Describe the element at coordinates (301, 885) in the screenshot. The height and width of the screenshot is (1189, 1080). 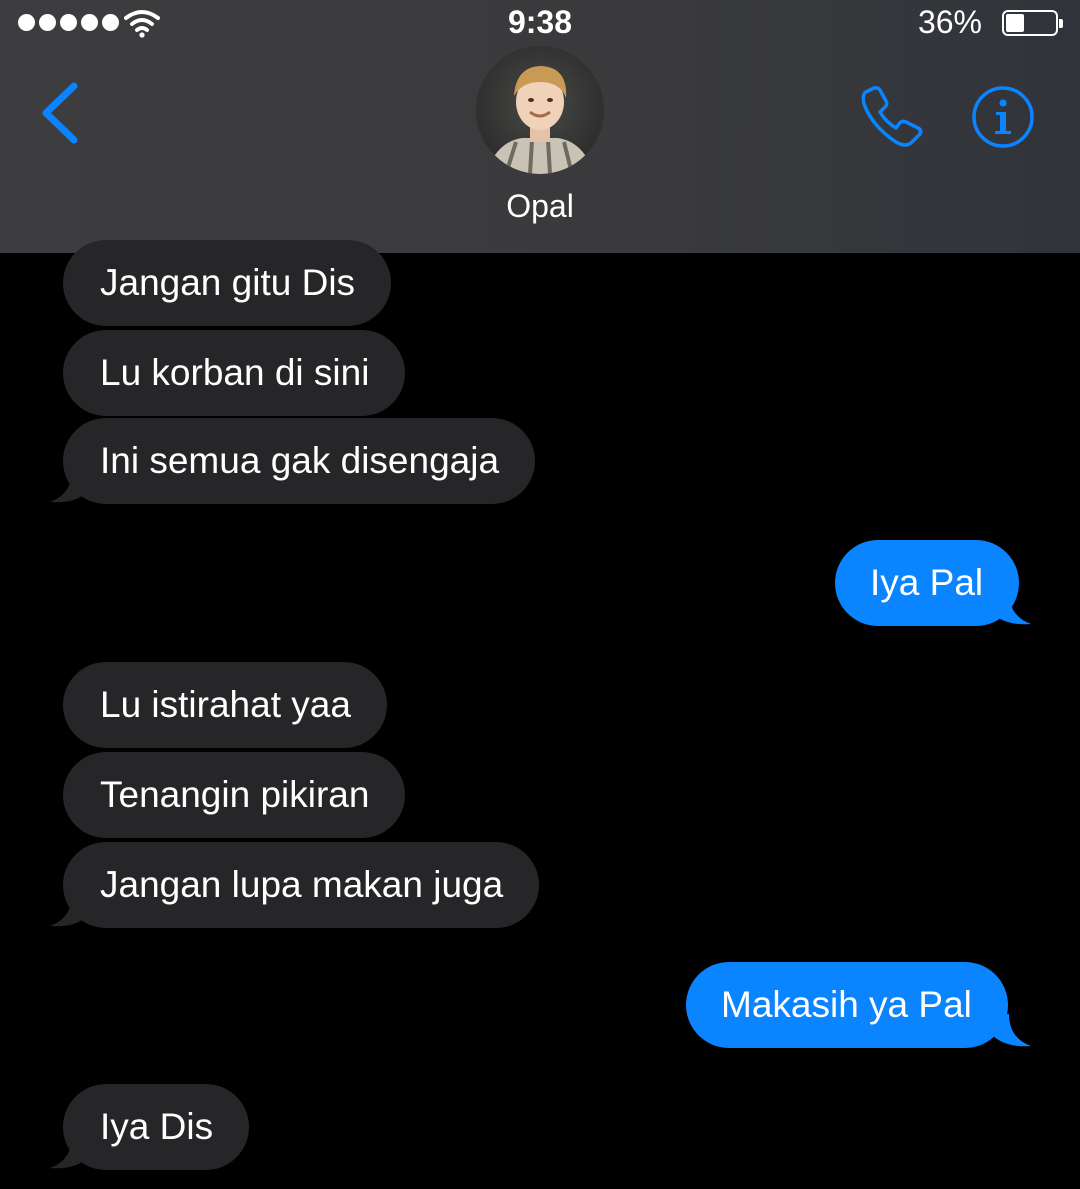
I see `message-bubble-incoming: Jangan lupa makan juga` at that location.